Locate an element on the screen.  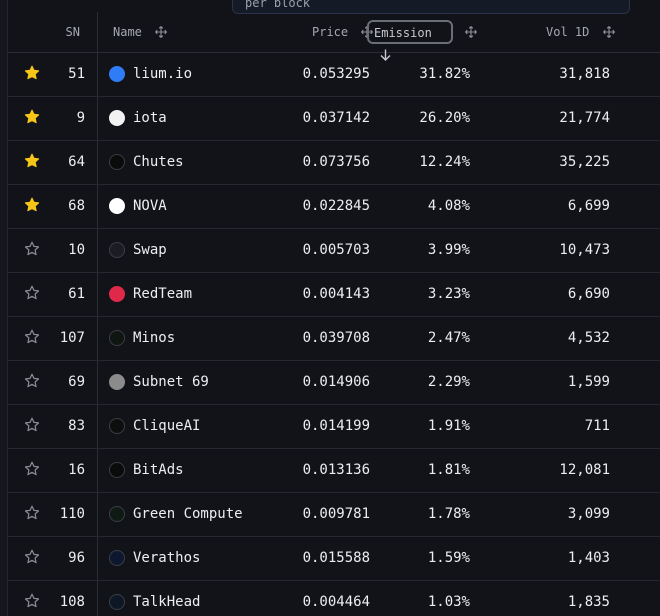
subnet-name: Verathos is located at coordinates (167, 558).